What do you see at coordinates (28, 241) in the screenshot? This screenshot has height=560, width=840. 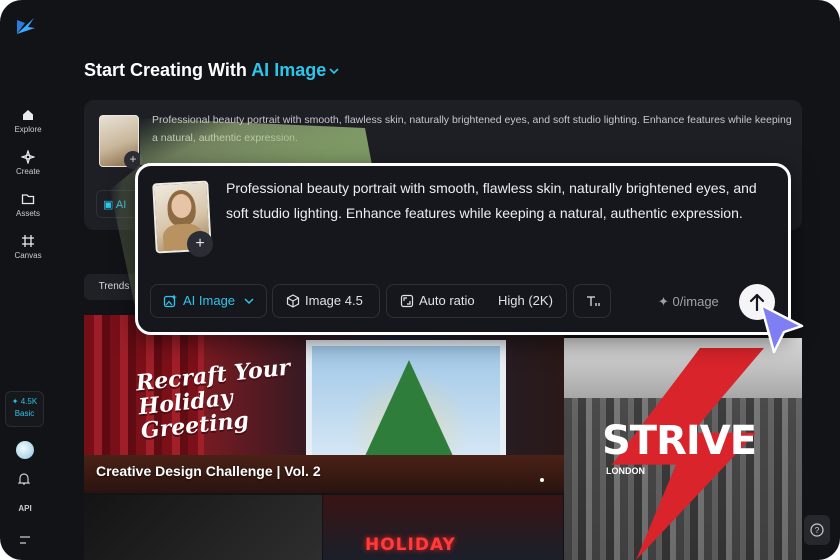 I see `canvas-grid-icon` at bounding box center [28, 241].